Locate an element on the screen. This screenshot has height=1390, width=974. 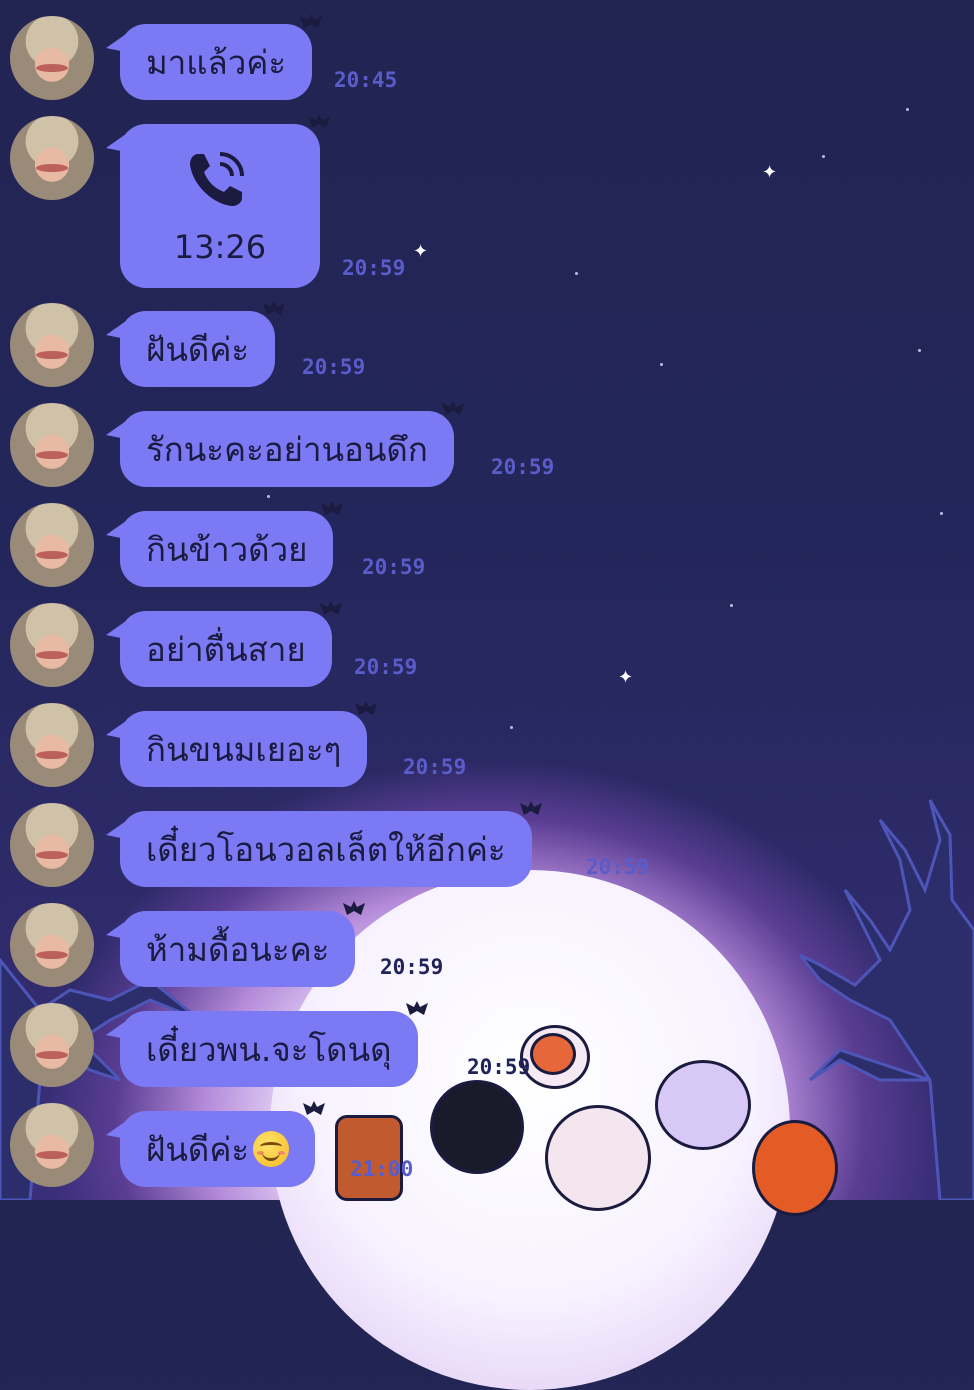
chat-message: ฝันดีค่ะ 20:59 is located at coordinates (487, 347).